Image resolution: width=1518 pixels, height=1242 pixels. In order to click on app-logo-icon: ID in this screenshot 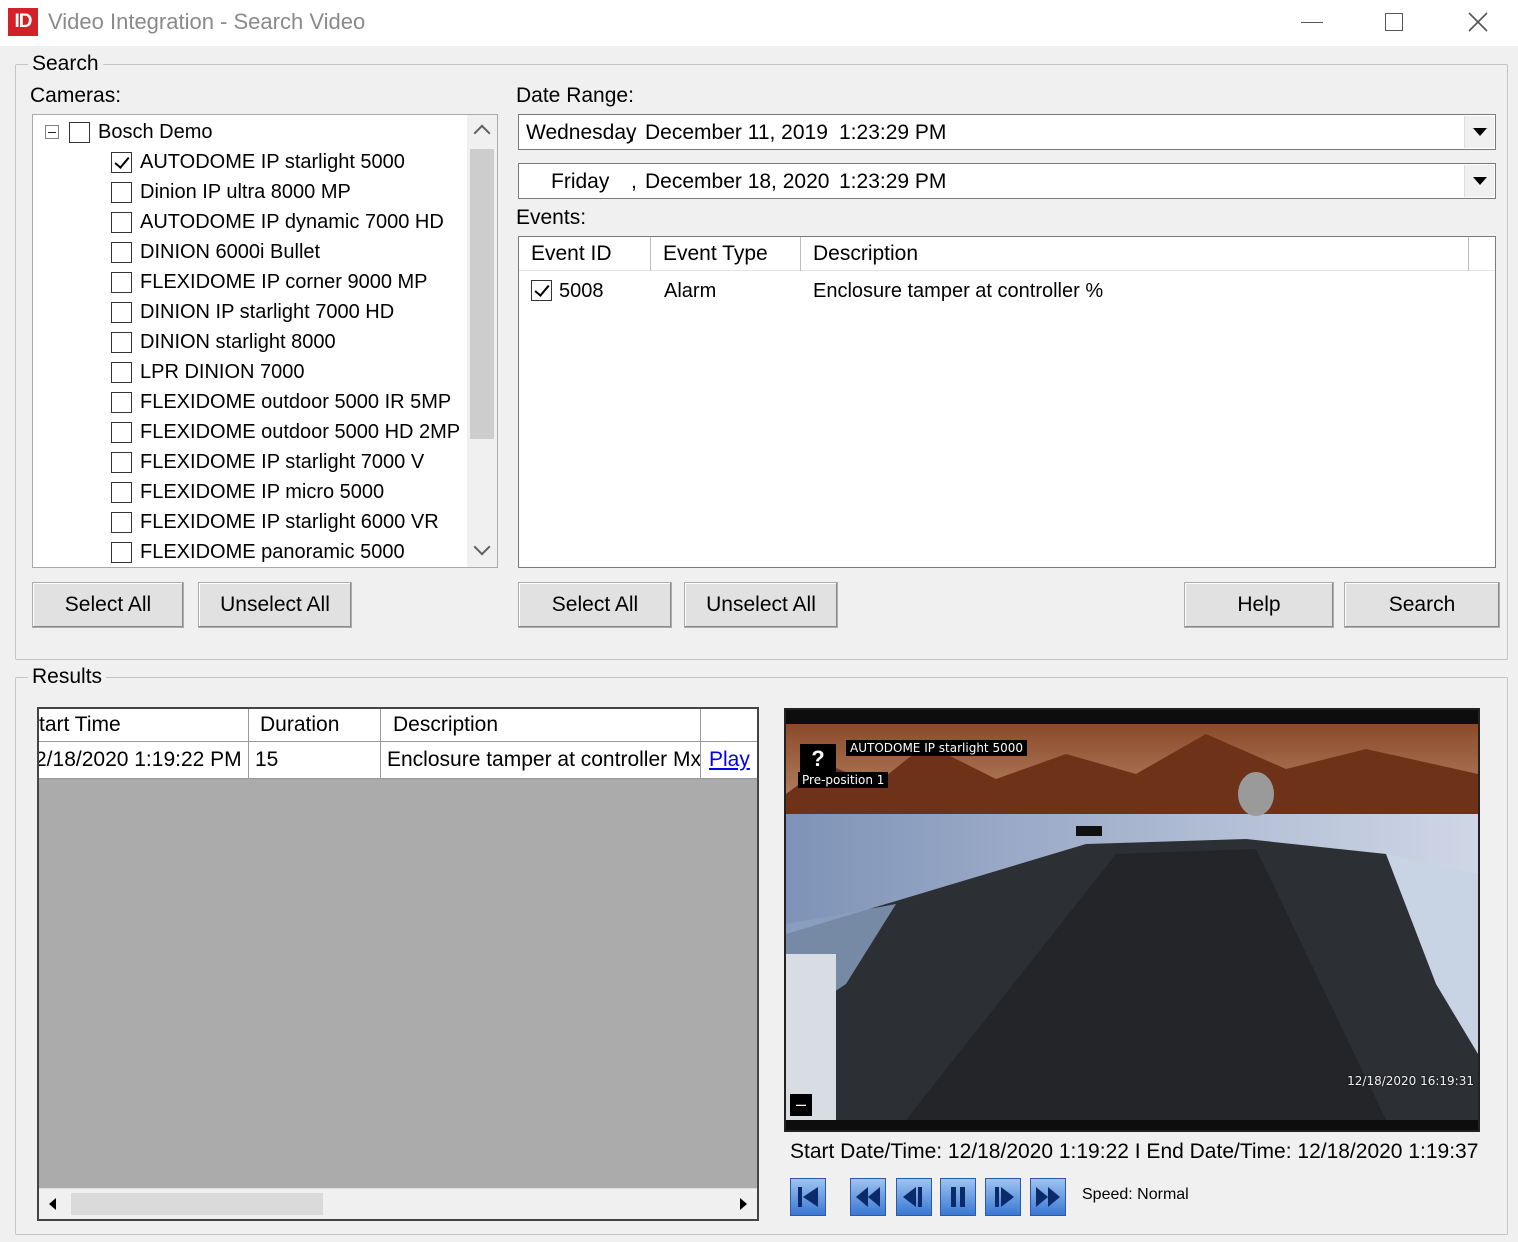, I will do `click(23, 22)`.